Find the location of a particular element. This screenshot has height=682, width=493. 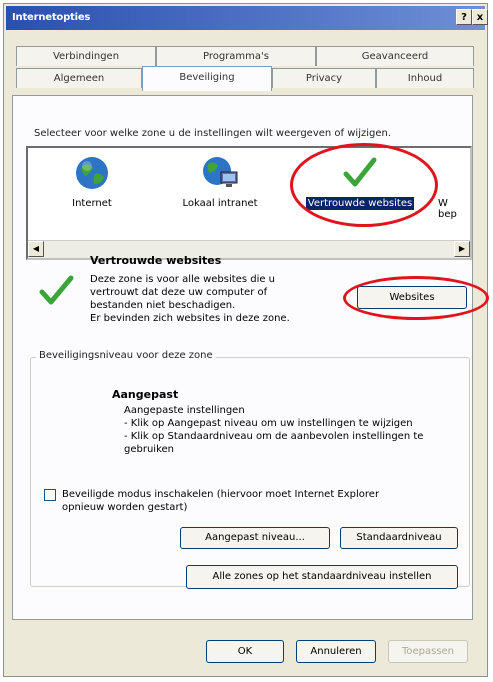

globe-icon is located at coordinates (92, 173).